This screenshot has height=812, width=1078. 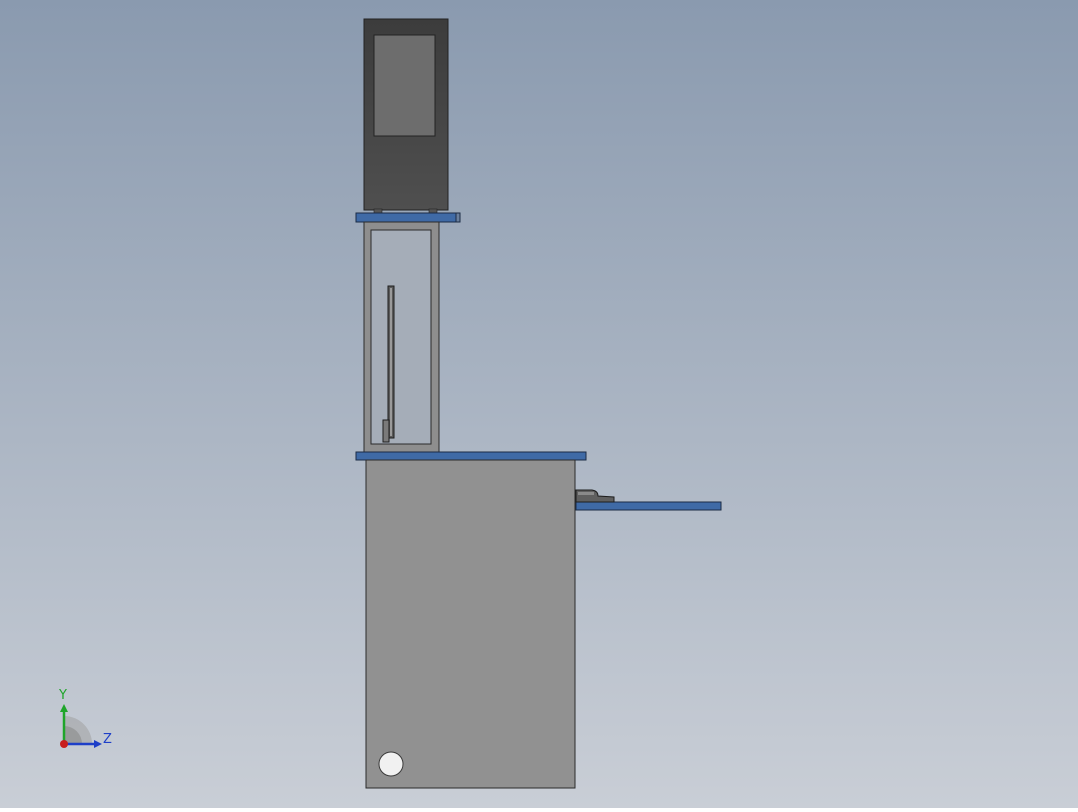 I want to click on upper-shelf, so click(x=408, y=217).